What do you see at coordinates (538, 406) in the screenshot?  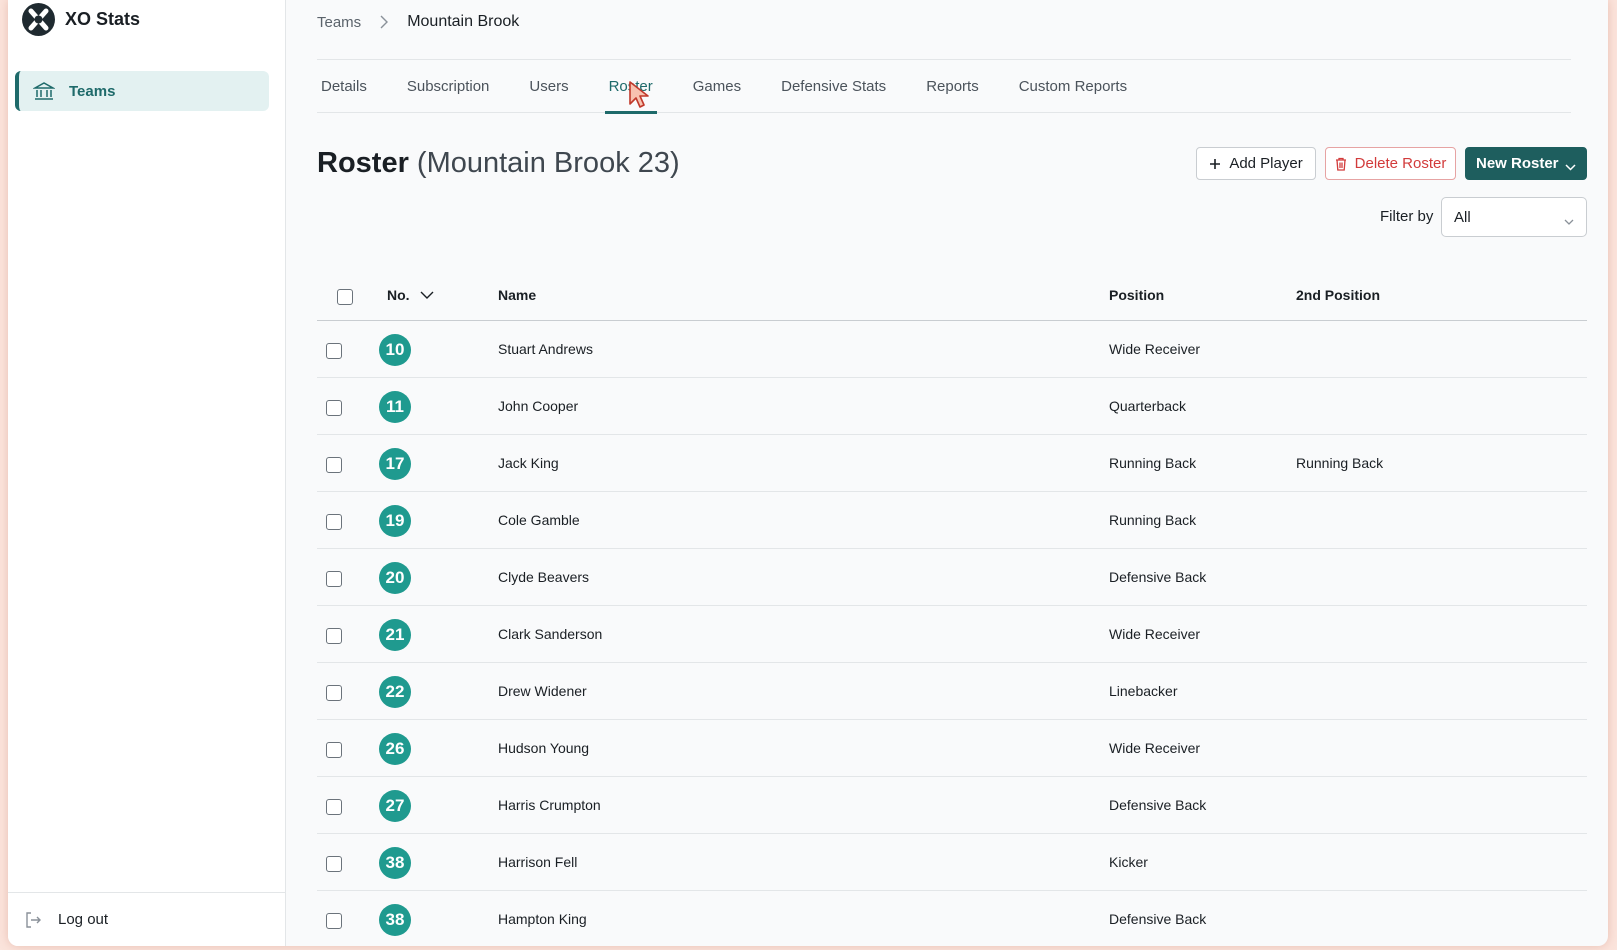 I see `player-name: John Cooper` at bounding box center [538, 406].